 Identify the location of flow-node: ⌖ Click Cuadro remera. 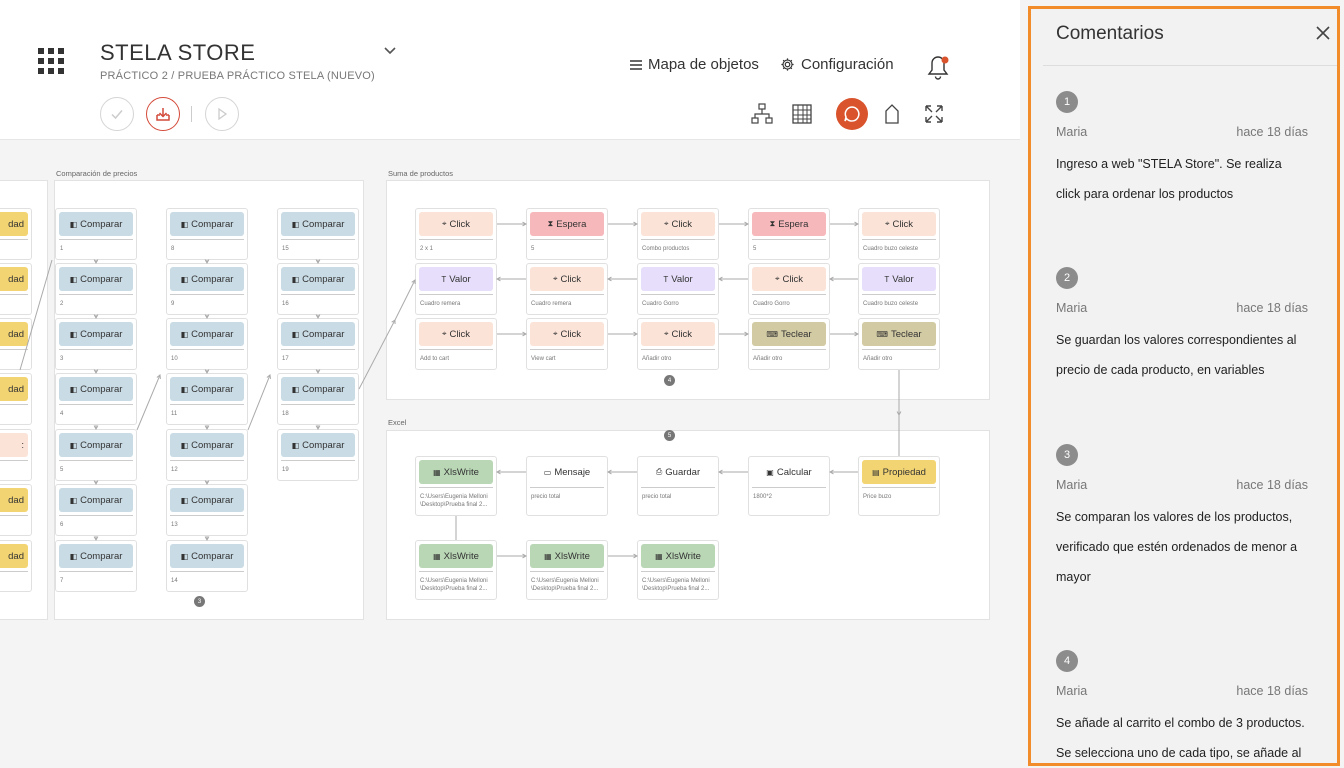
(567, 289).